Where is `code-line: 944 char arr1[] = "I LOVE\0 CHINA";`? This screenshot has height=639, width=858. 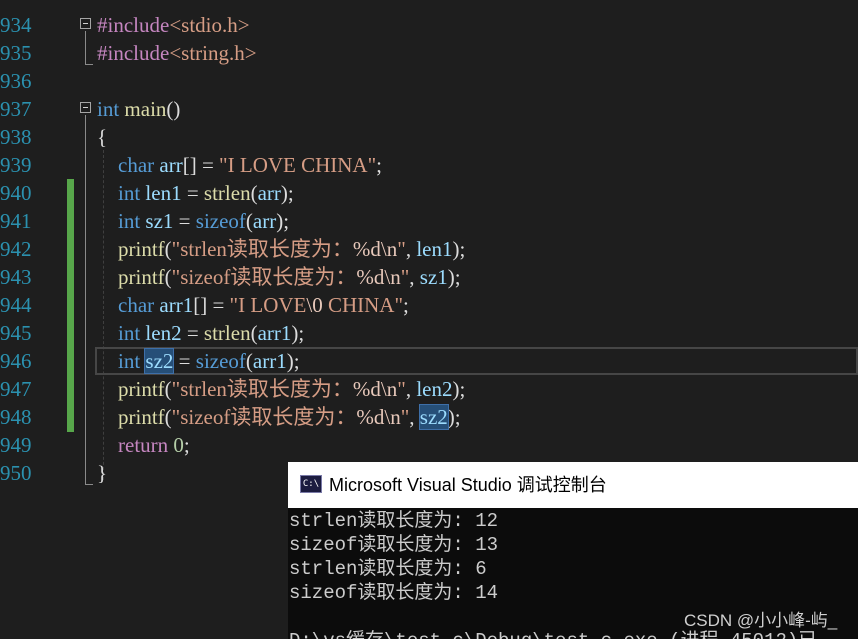 code-line: 944 char arr1[] = "I LOVE\0 CHINA"; is located at coordinates (429, 305).